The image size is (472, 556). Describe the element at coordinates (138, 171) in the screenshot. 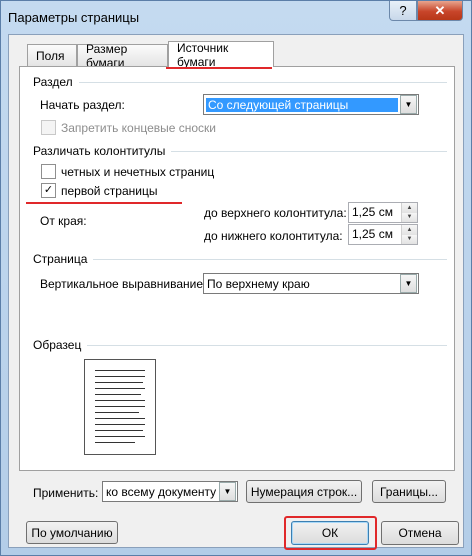

I see `odd-even-label: четных и нечетных страниц` at that location.